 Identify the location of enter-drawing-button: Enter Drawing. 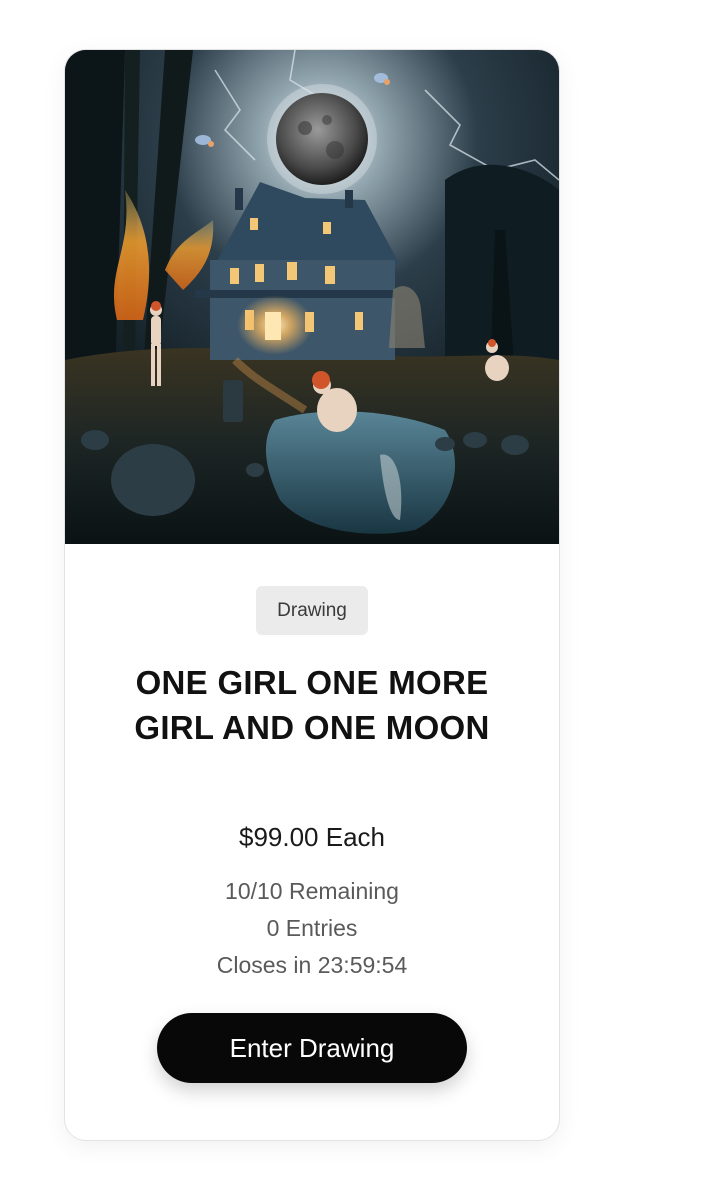
(312, 1048).